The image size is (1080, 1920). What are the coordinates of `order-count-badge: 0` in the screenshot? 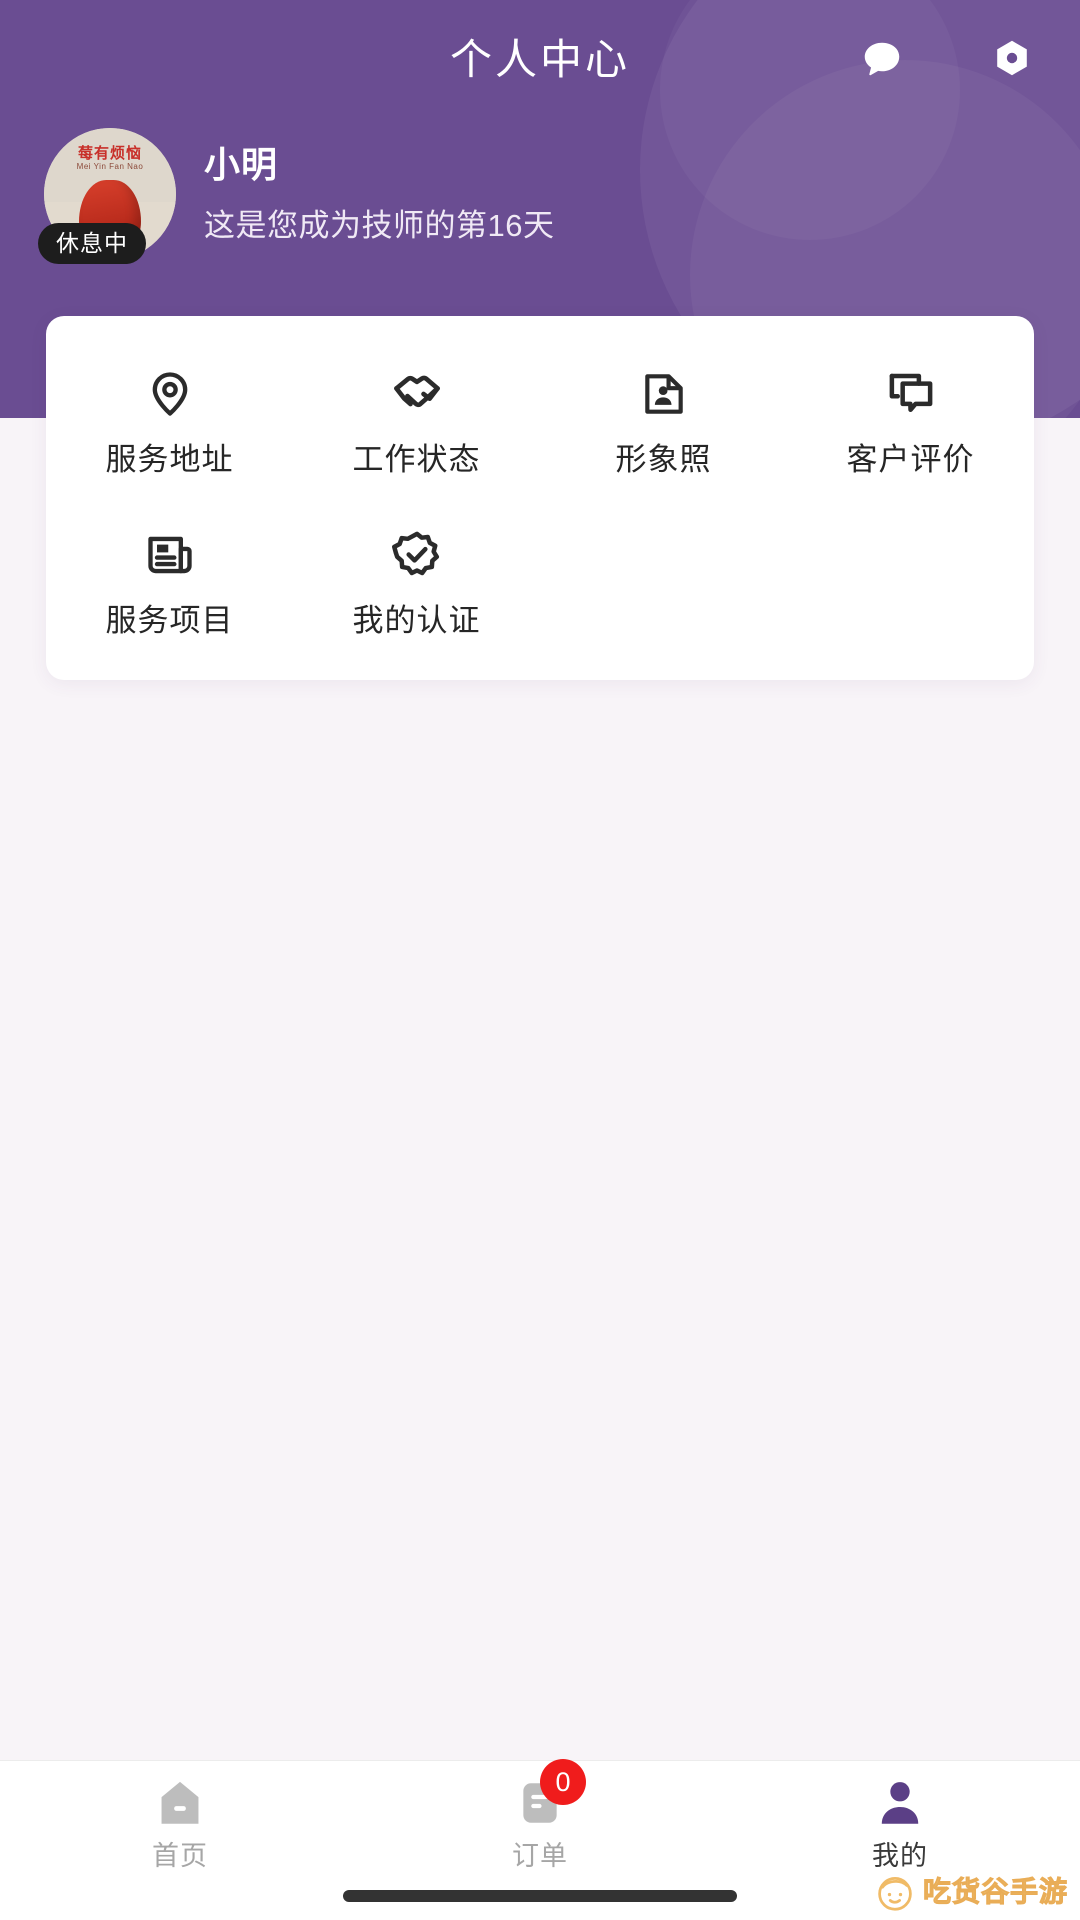 It's located at (563, 1782).